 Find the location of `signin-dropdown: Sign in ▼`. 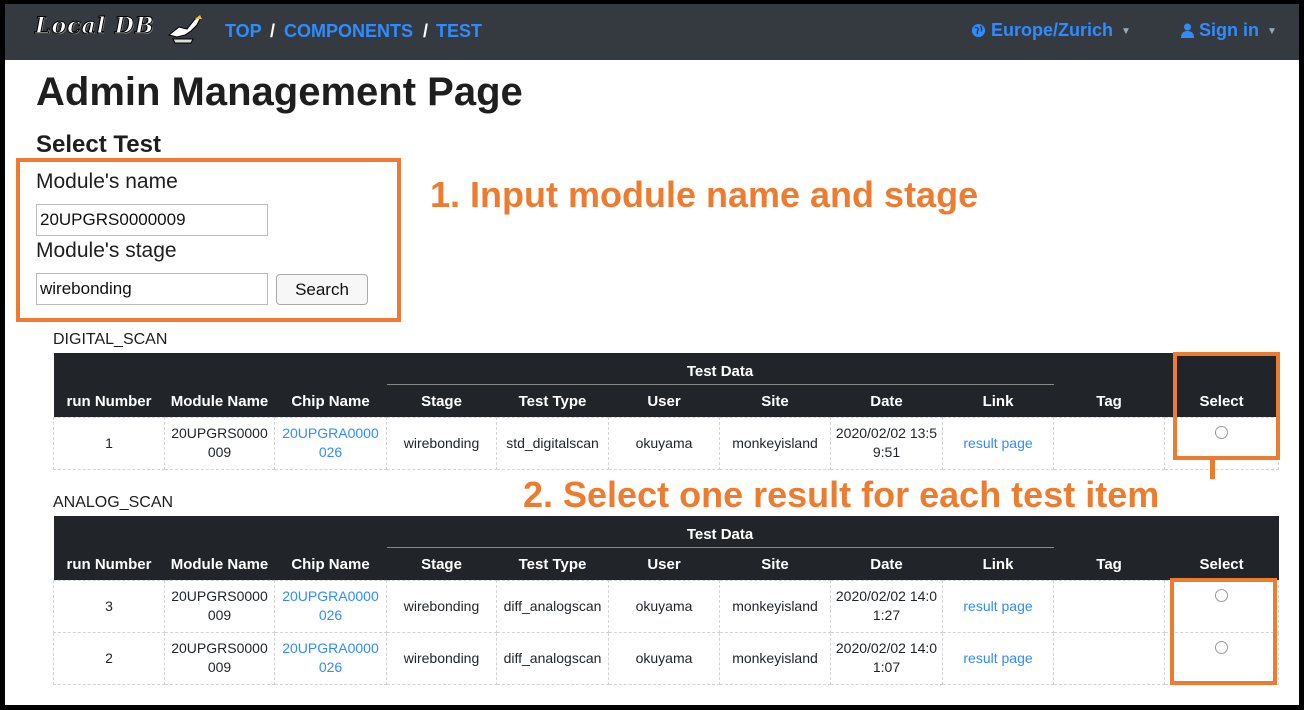

signin-dropdown: Sign in ▼ is located at coordinates (1229, 30).